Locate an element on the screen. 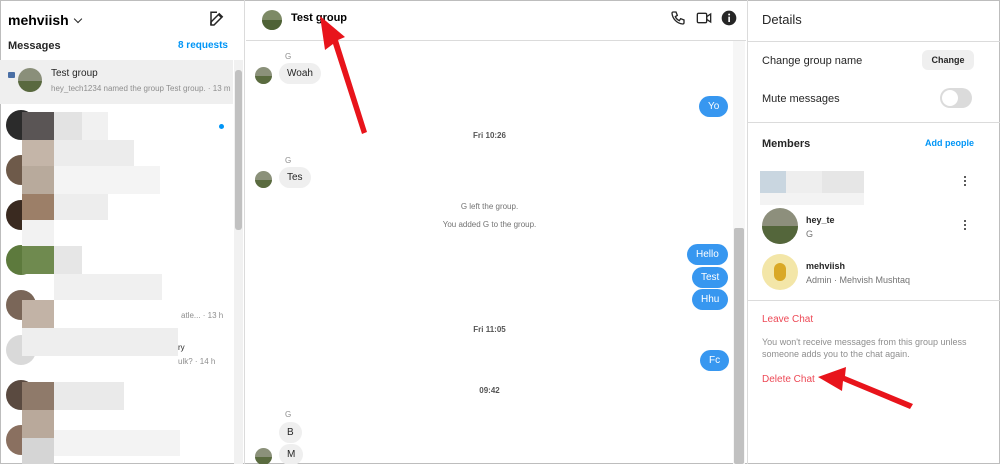  system-message: G left the group. is located at coordinates (489, 206).